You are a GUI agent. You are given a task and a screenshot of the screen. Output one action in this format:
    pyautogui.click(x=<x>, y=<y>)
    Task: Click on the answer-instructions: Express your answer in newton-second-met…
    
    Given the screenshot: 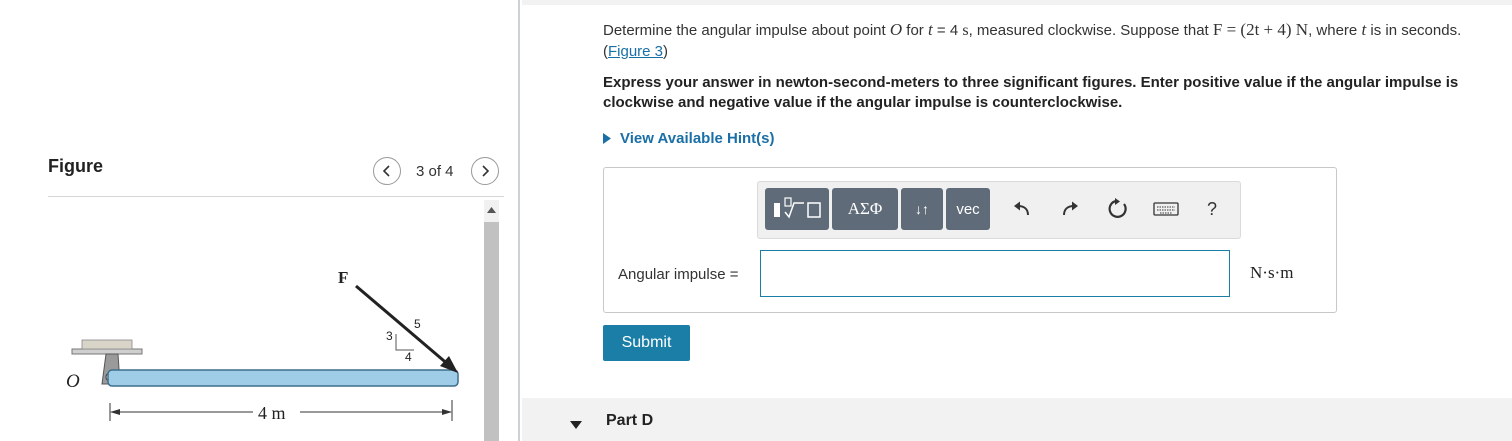 What is the action you would take?
    pyautogui.click(x=1031, y=92)
    